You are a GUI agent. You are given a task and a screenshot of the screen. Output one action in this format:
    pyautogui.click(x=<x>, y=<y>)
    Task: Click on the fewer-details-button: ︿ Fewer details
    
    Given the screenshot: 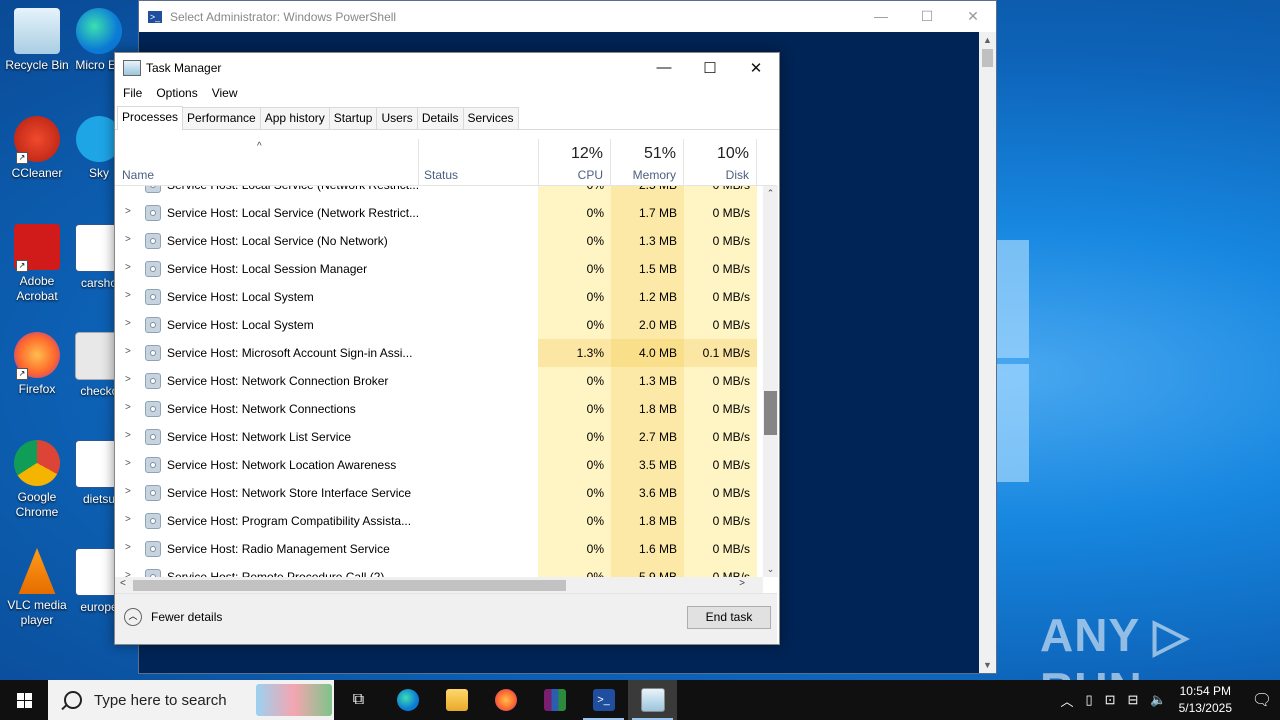 What is the action you would take?
    pyautogui.click(x=173, y=617)
    